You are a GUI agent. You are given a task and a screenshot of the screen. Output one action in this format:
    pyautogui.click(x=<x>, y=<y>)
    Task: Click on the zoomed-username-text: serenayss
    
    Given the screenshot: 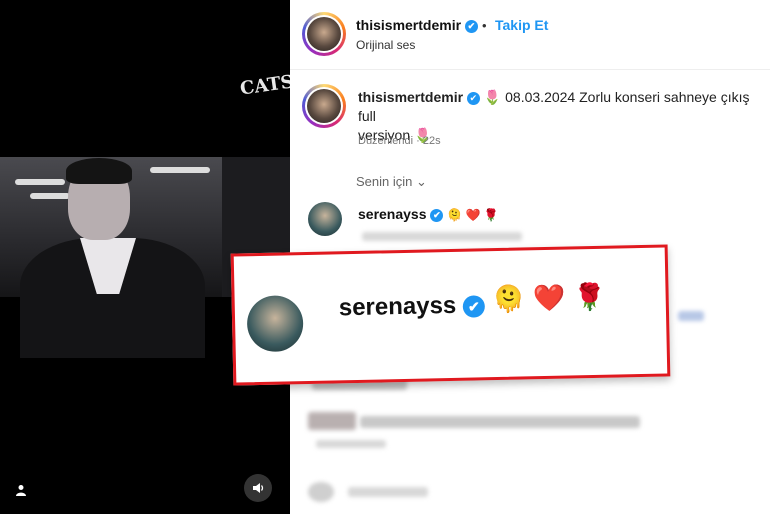 What is the action you would take?
    pyautogui.click(x=397, y=306)
    